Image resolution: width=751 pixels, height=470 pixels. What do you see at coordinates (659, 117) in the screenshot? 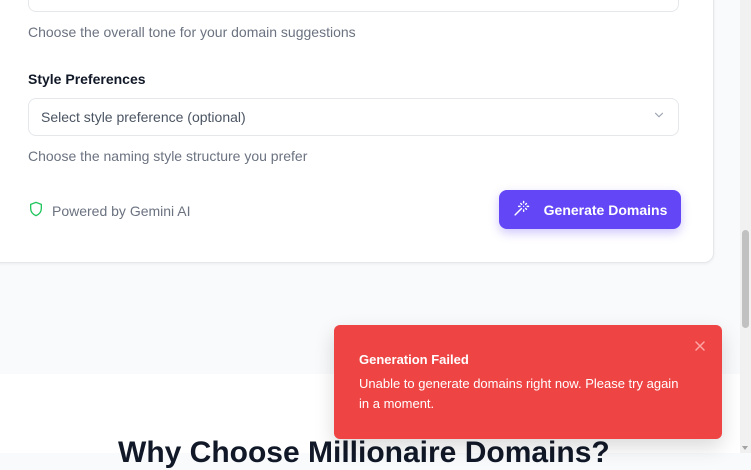
I see `chevron-down-icon` at bounding box center [659, 117].